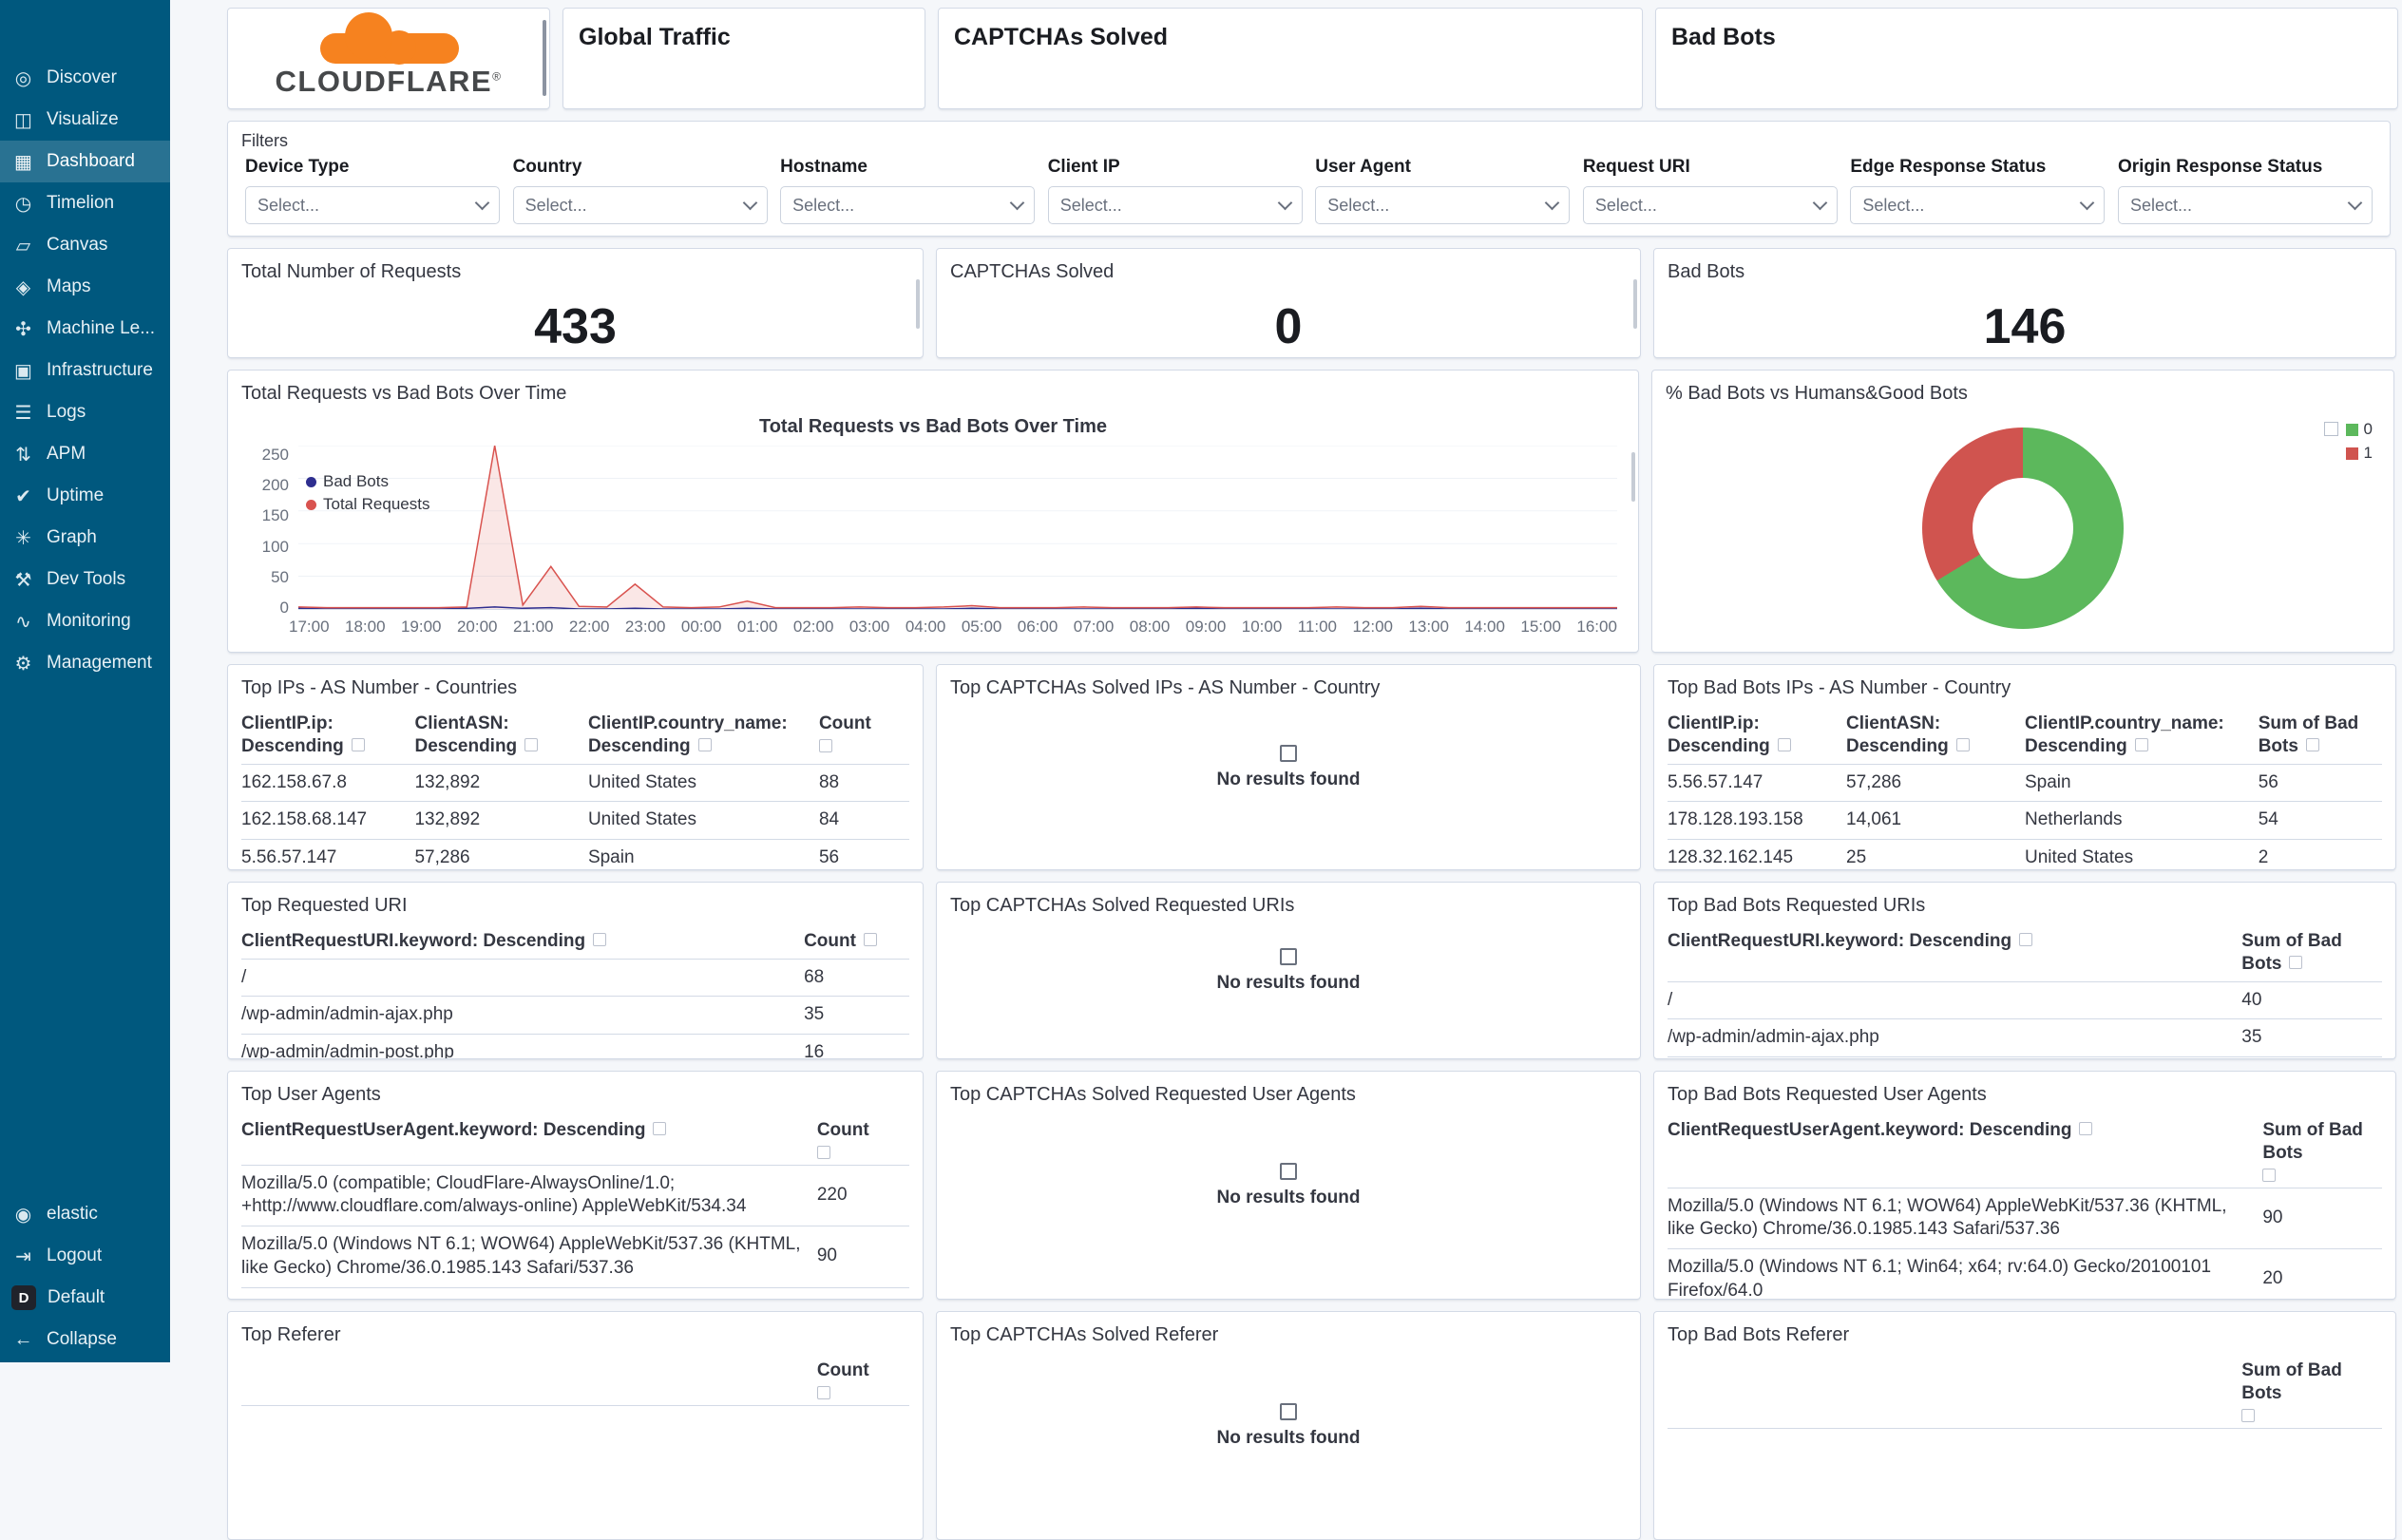  What do you see at coordinates (85, 496) in the screenshot?
I see `sidebar-item: ✔ Uptime` at bounding box center [85, 496].